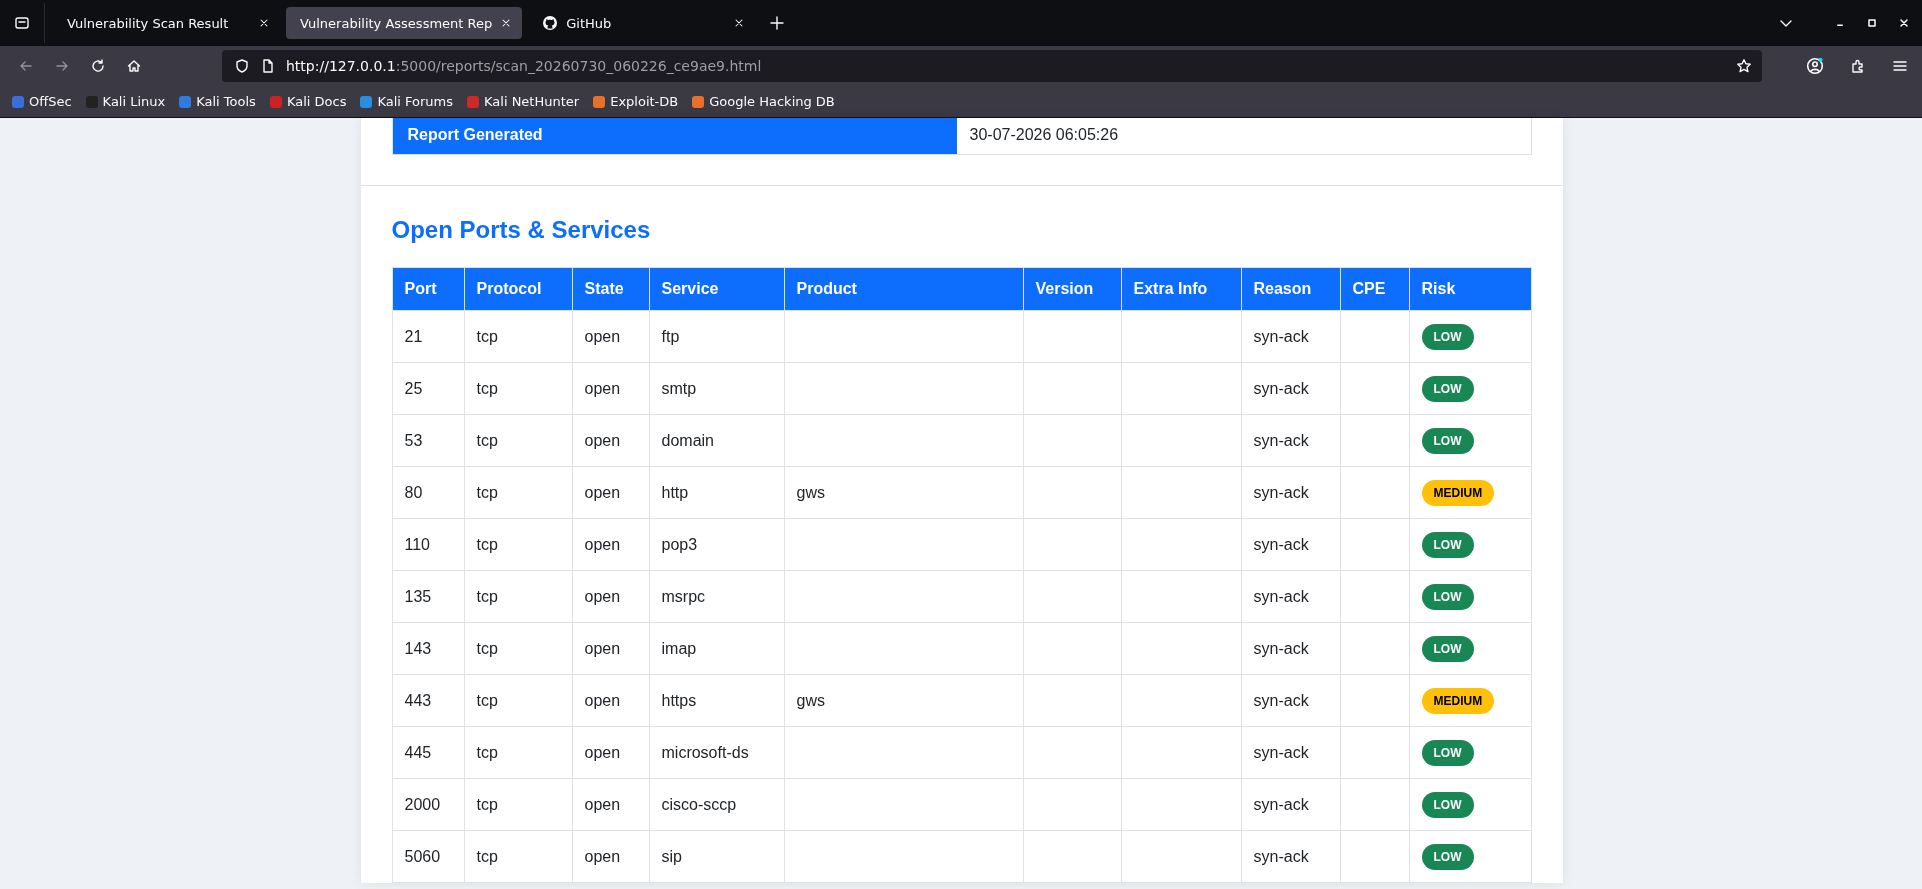 This screenshot has width=1922, height=889. I want to click on section-heading: Open Ports & Services, so click(521, 230).